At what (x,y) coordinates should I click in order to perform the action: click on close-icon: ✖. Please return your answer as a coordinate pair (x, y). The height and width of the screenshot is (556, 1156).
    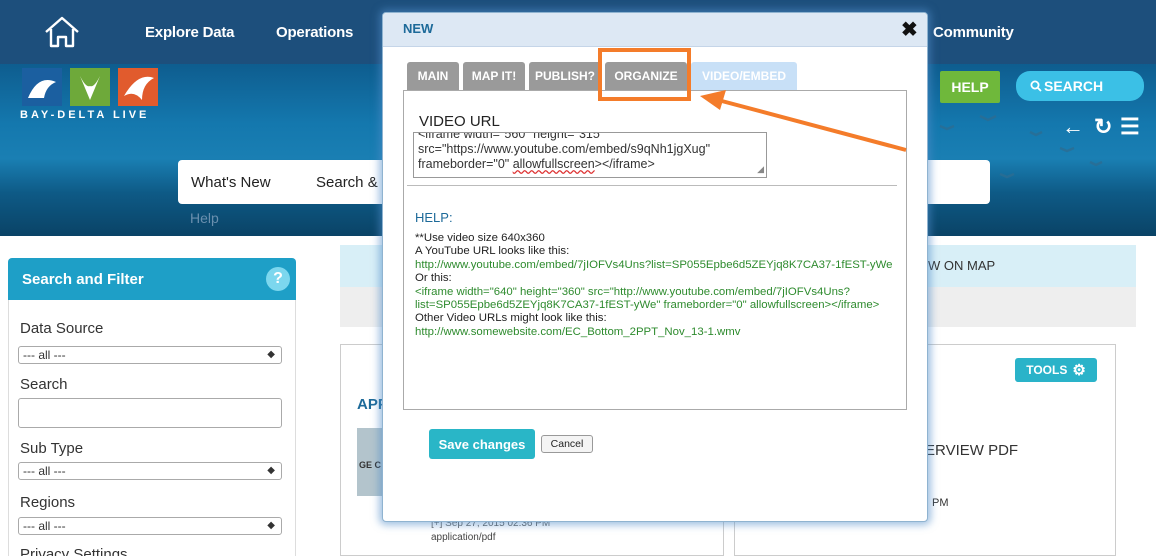
    Looking at the image, I should click on (909, 29).